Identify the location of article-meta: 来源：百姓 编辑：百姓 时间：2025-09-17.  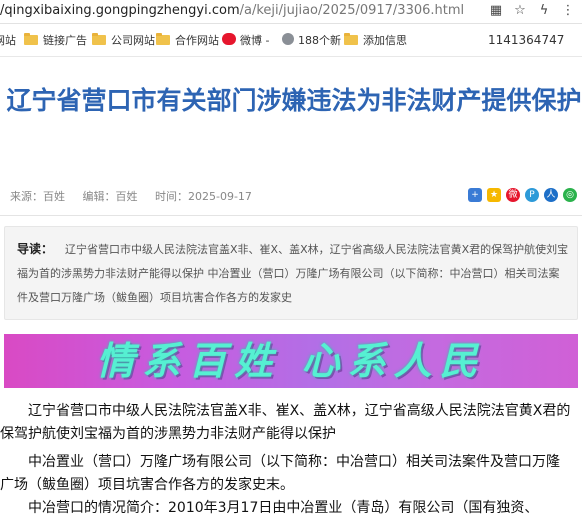
(138, 196).